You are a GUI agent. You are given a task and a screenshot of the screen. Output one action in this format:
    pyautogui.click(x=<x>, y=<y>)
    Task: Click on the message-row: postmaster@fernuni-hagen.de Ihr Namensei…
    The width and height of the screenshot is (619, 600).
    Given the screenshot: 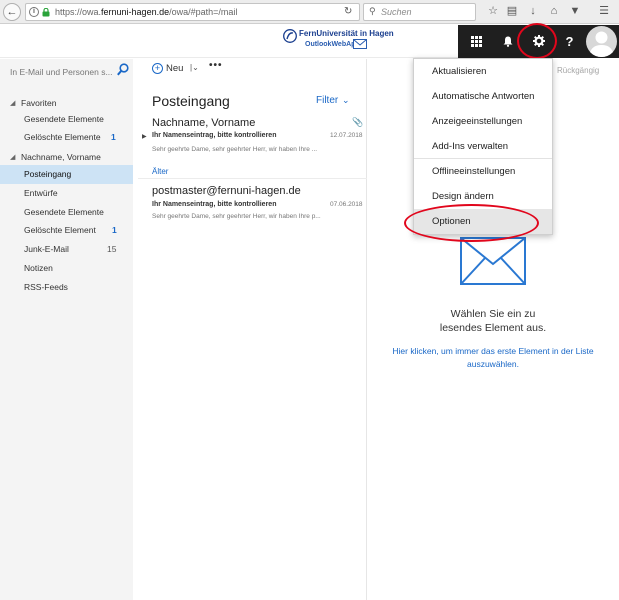 What is the action you would take?
    pyautogui.click(x=250, y=205)
    